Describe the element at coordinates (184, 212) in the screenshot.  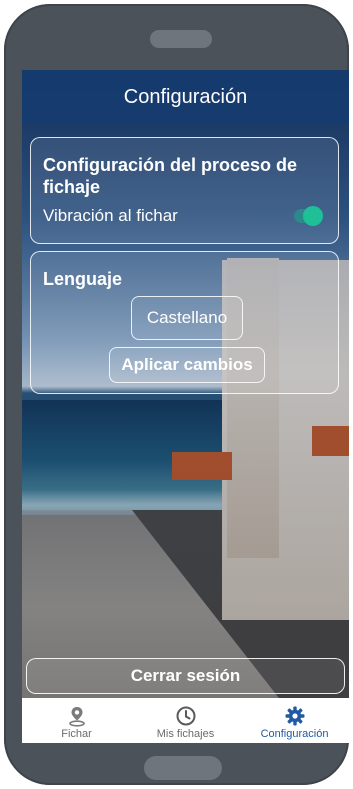
I see `vibration-row: Vibración al fichar` at that location.